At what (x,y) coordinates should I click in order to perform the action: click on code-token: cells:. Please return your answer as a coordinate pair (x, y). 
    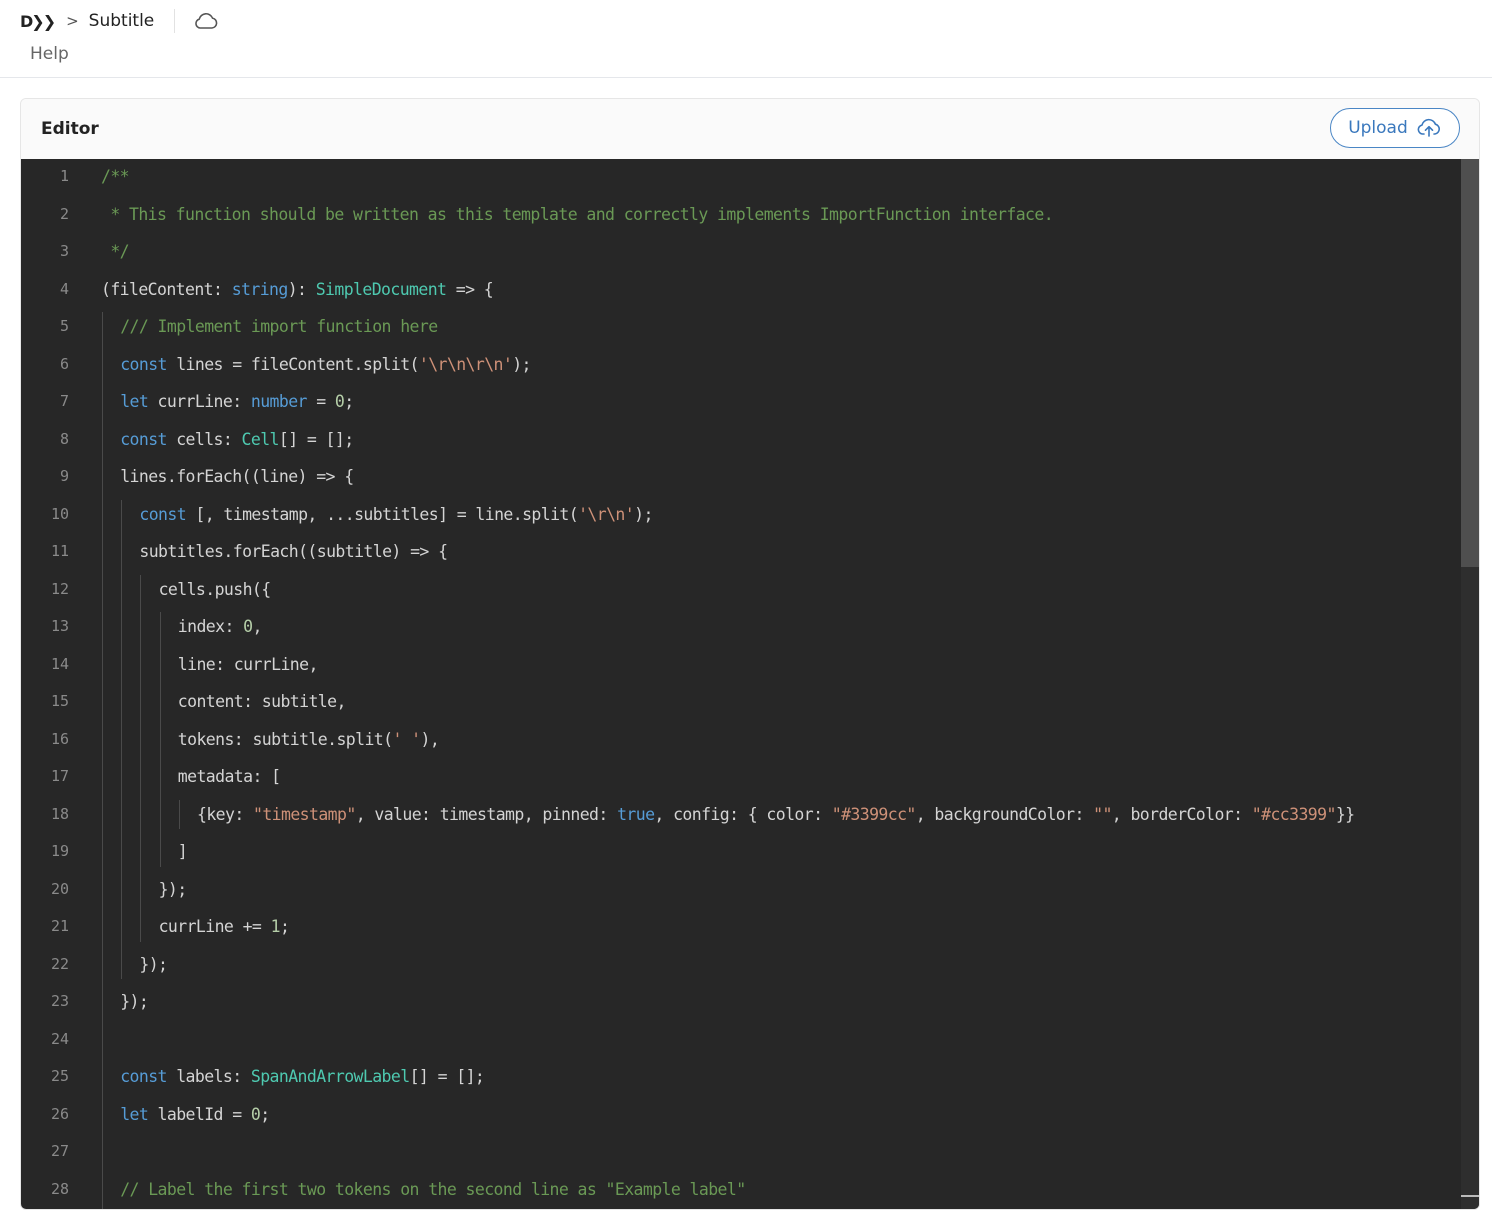
    Looking at the image, I should click on (204, 439).